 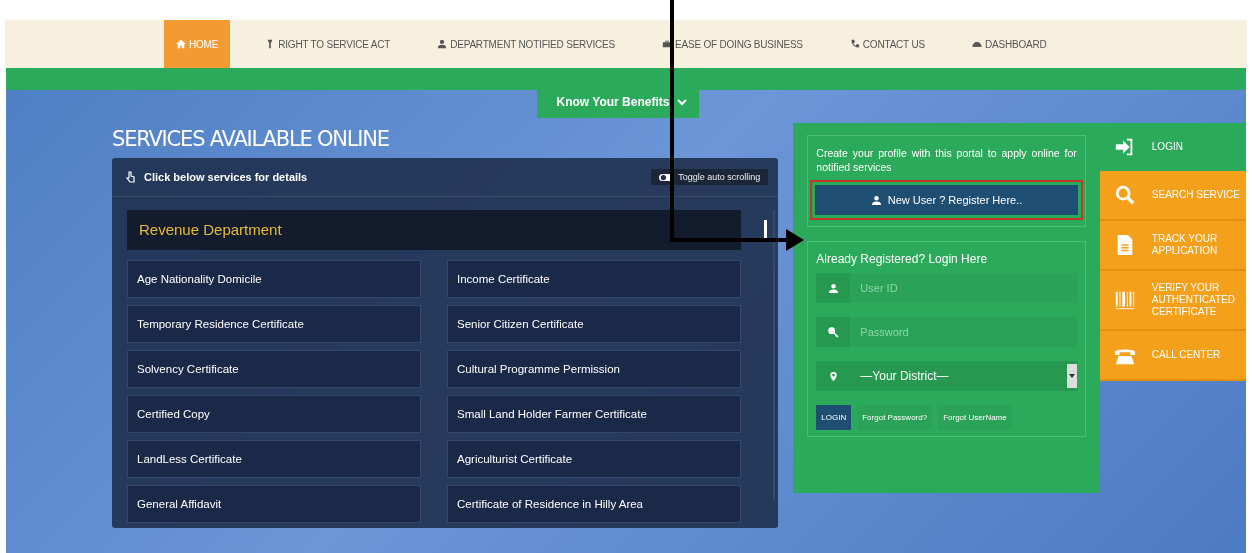 I want to click on department-heading: Revenue Department, so click(x=434, y=230).